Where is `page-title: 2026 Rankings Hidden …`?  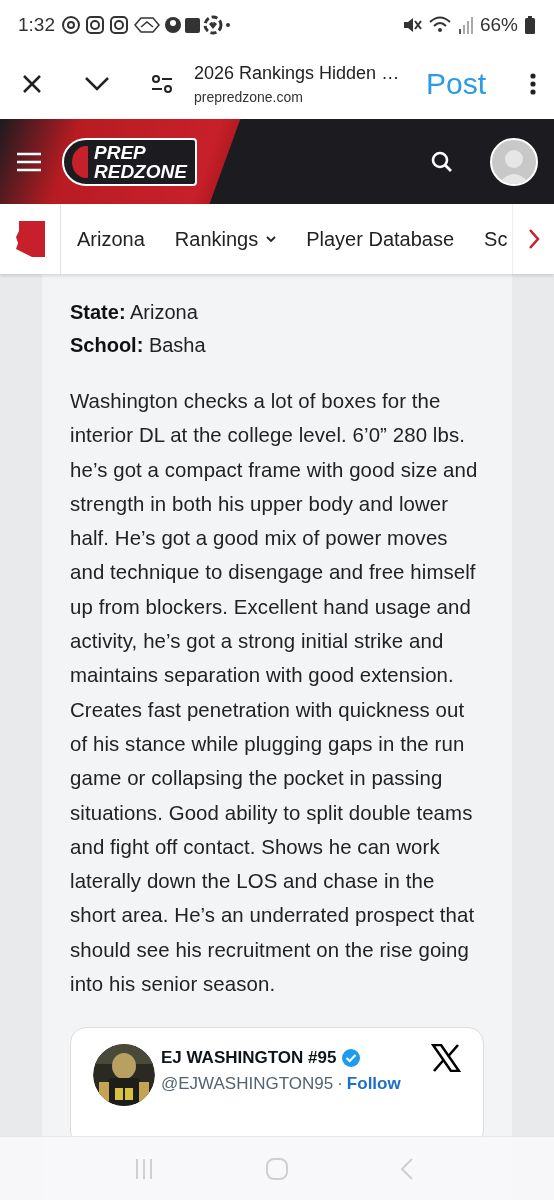
page-title: 2026 Rankings Hidden … is located at coordinates (297, 73).